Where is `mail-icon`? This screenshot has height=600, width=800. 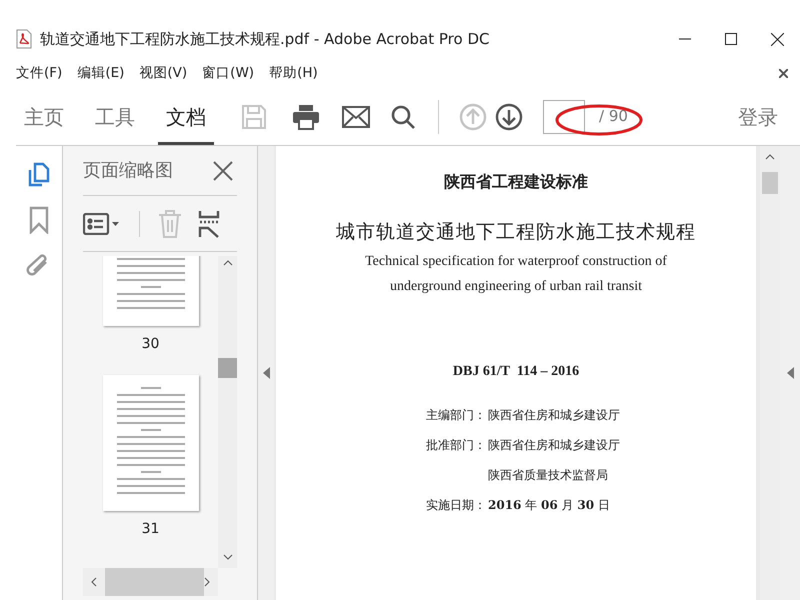
mail-icon is located at coordinates (356, 117).